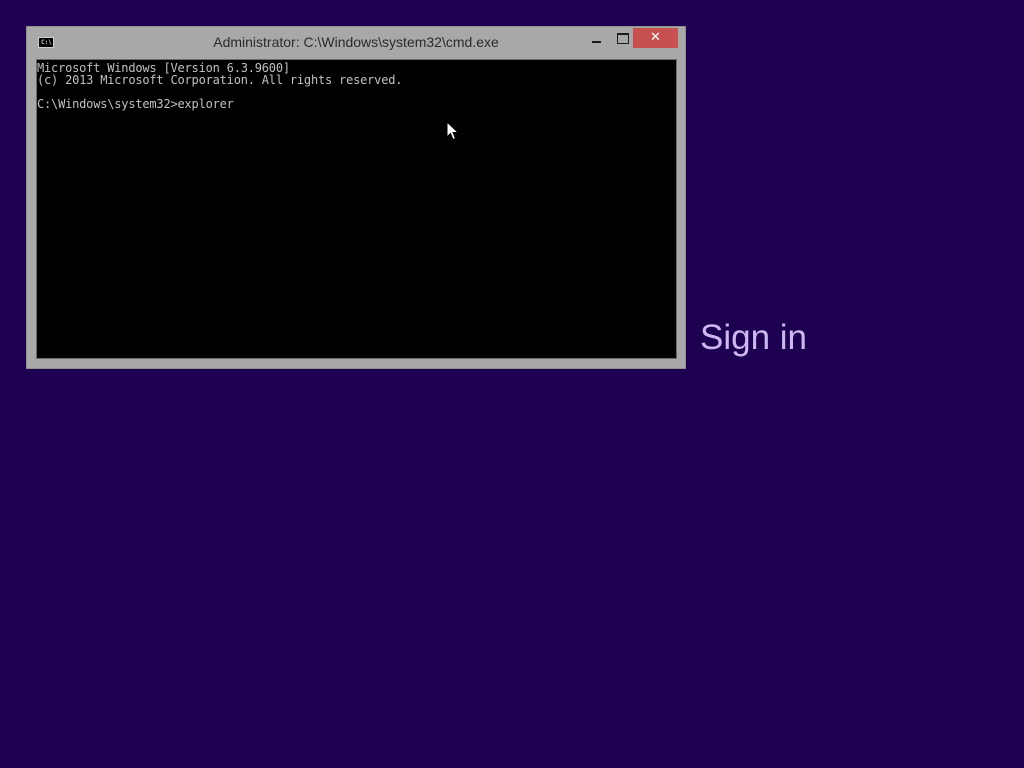 The image size is (1024, 768). Describe the element at coordinates (596, 38) in the screenshot. I see `minimize-button` at that location.